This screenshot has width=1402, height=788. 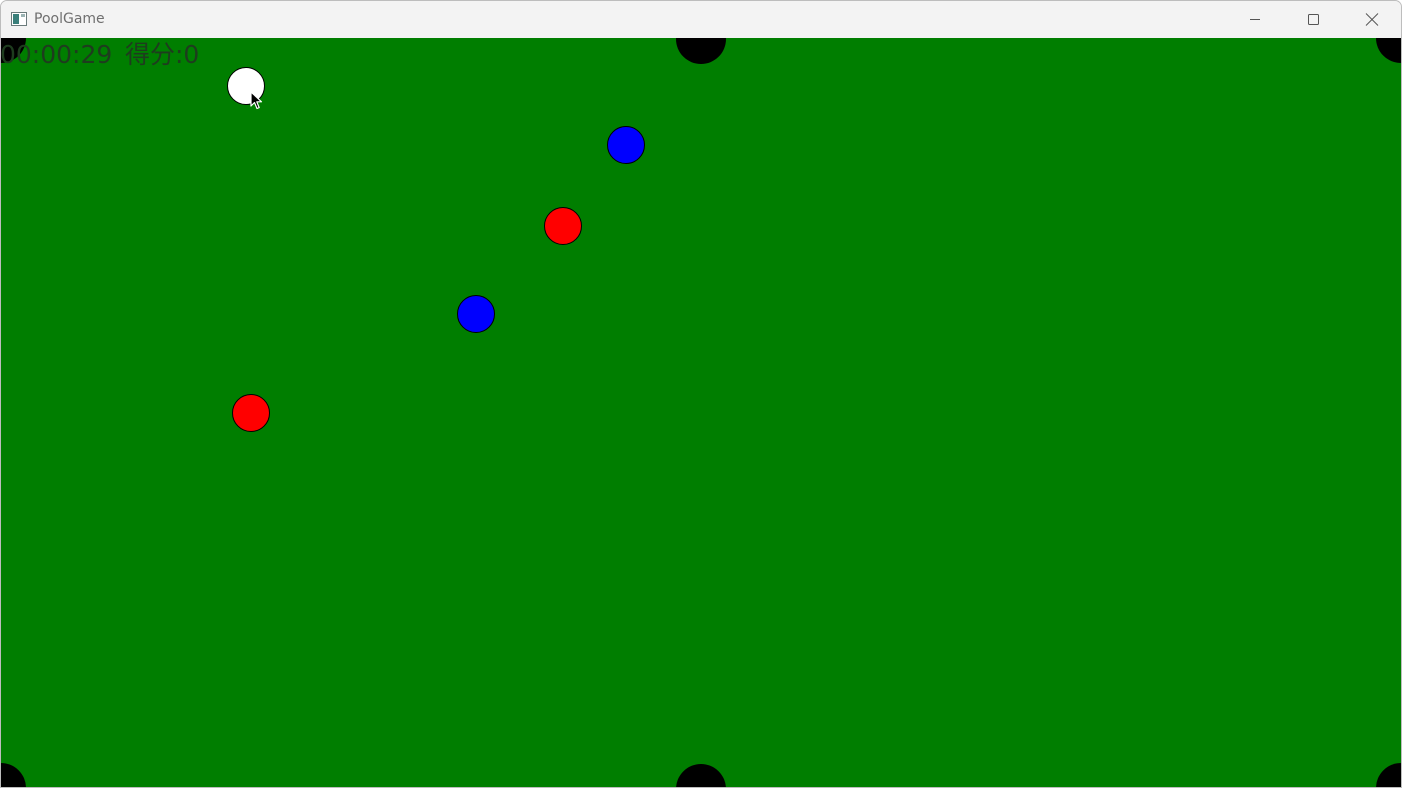 I want to click on game-timer: 00:00:29, so click(x=57, y=54).